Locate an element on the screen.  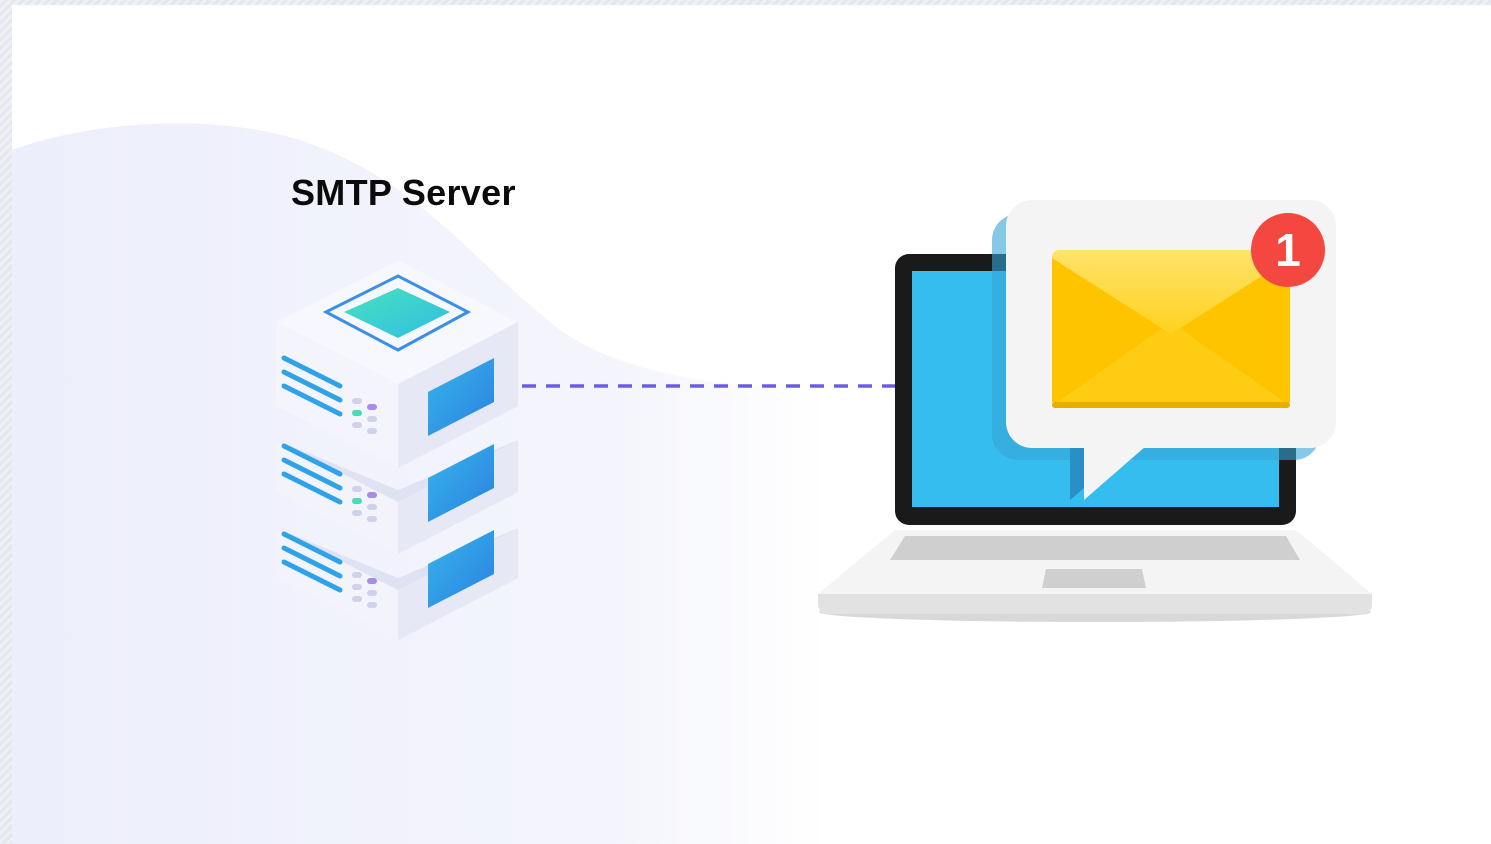
server-title: SMTP Server is located at coordinates (403, 192).